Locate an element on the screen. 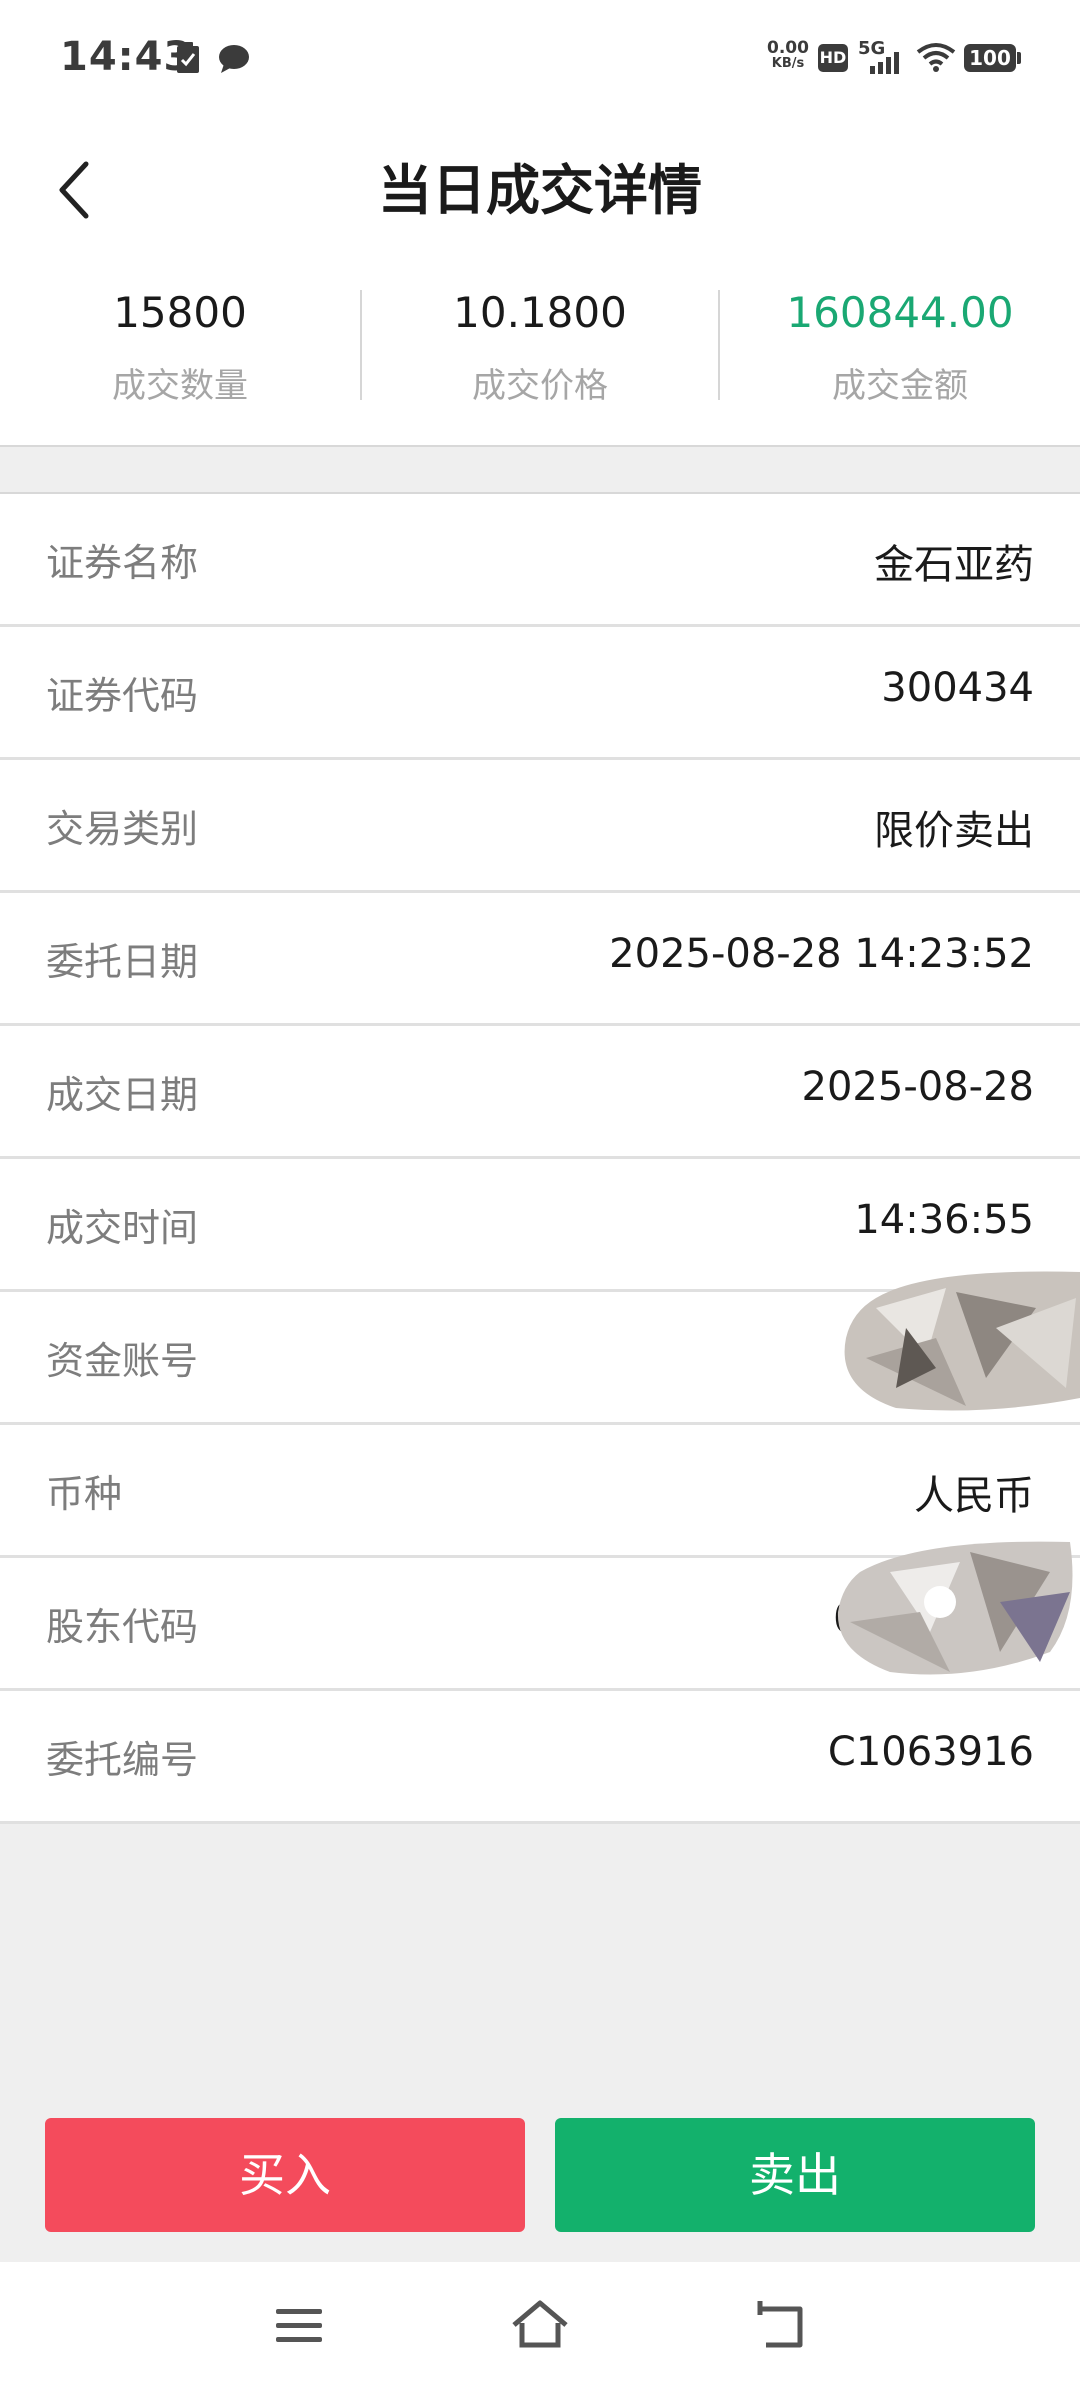 Image resolution: width=1080 pixels, height=2388 pixels. amount-value: 160844.00 is located at coordinates (900, 312).